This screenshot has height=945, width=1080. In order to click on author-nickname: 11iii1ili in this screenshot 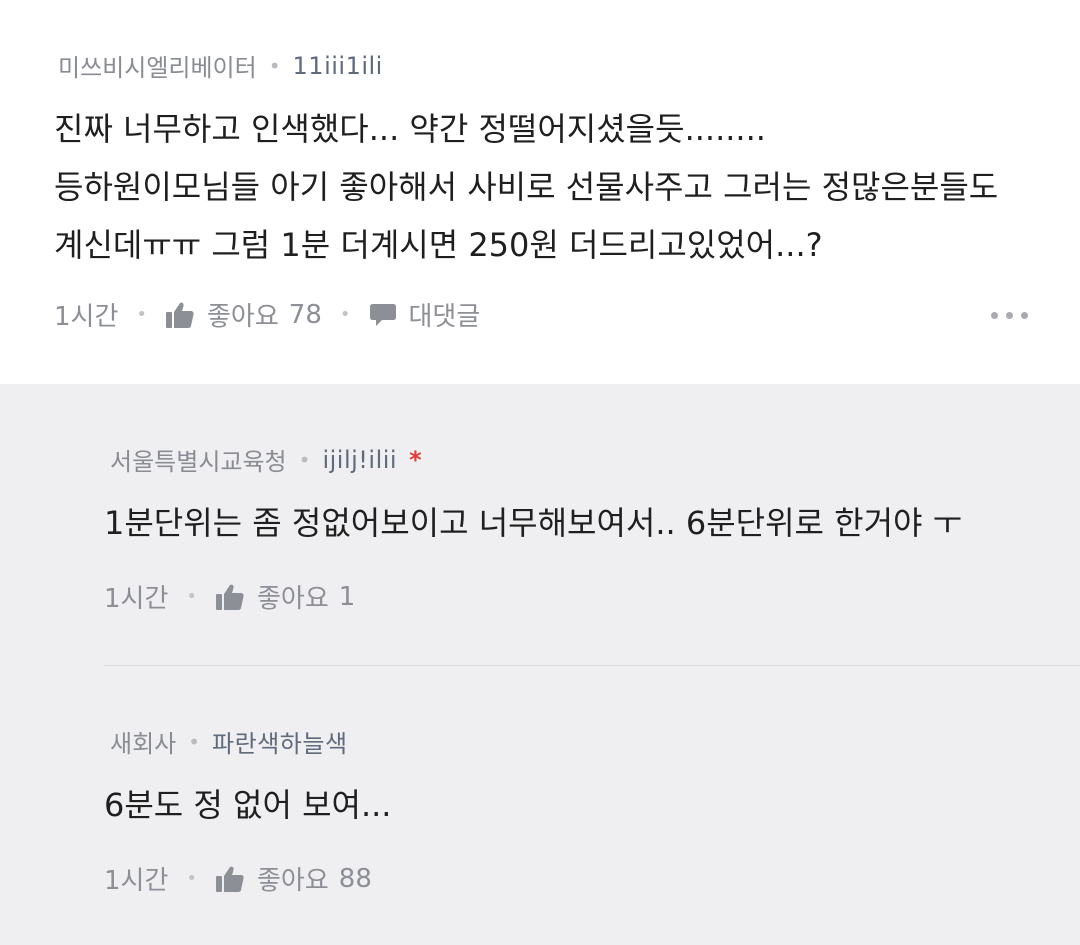, I will do `click(338, 66)`.